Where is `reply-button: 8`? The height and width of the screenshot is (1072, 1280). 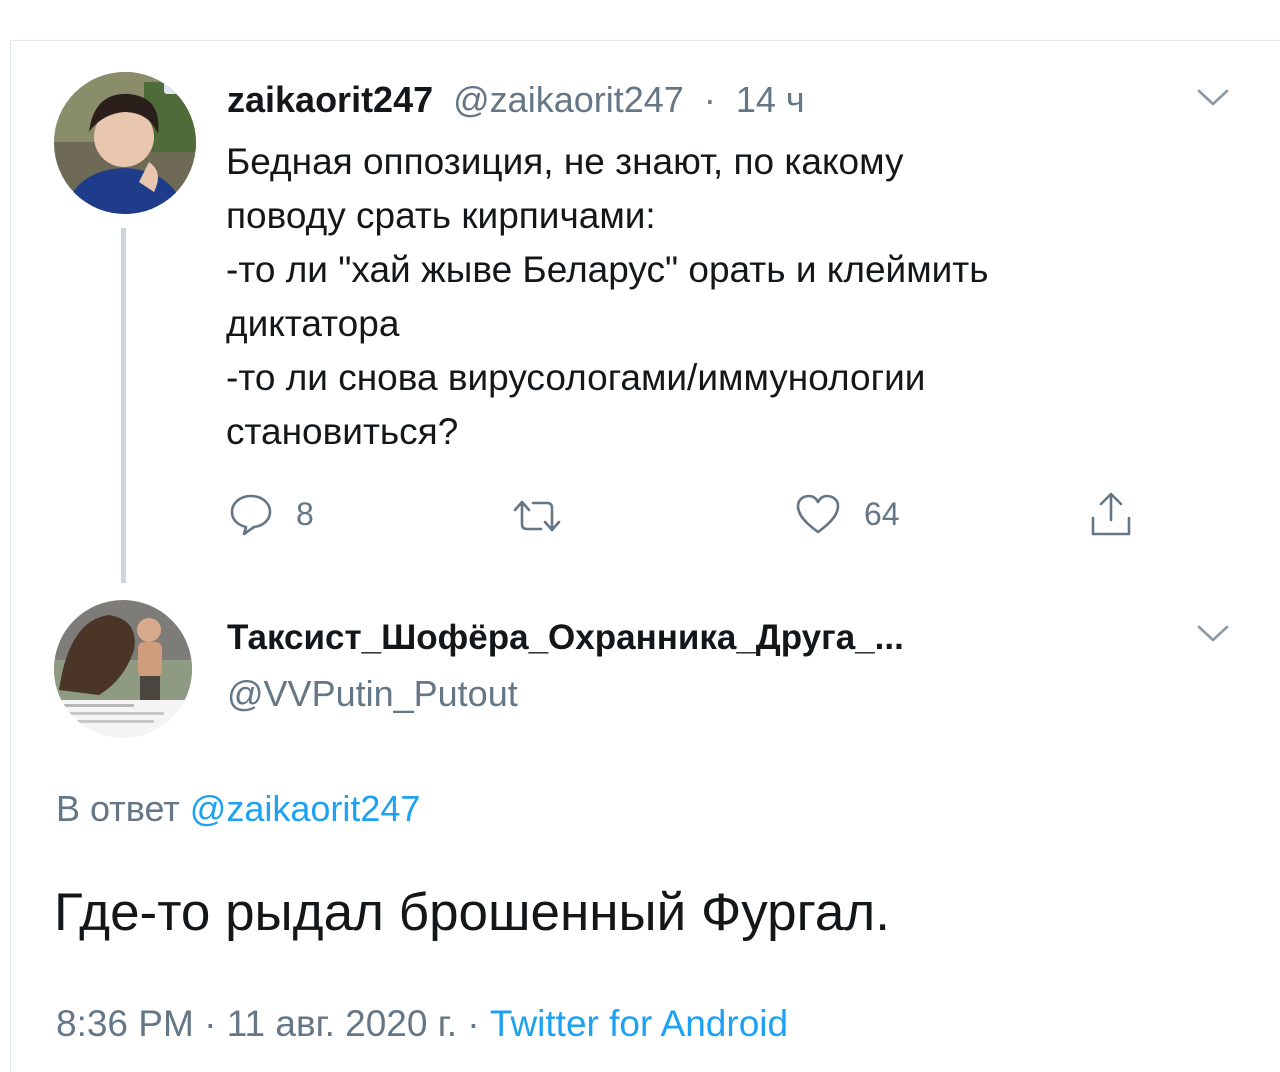 reply-button: 8 is located at coordinates (271, 514).